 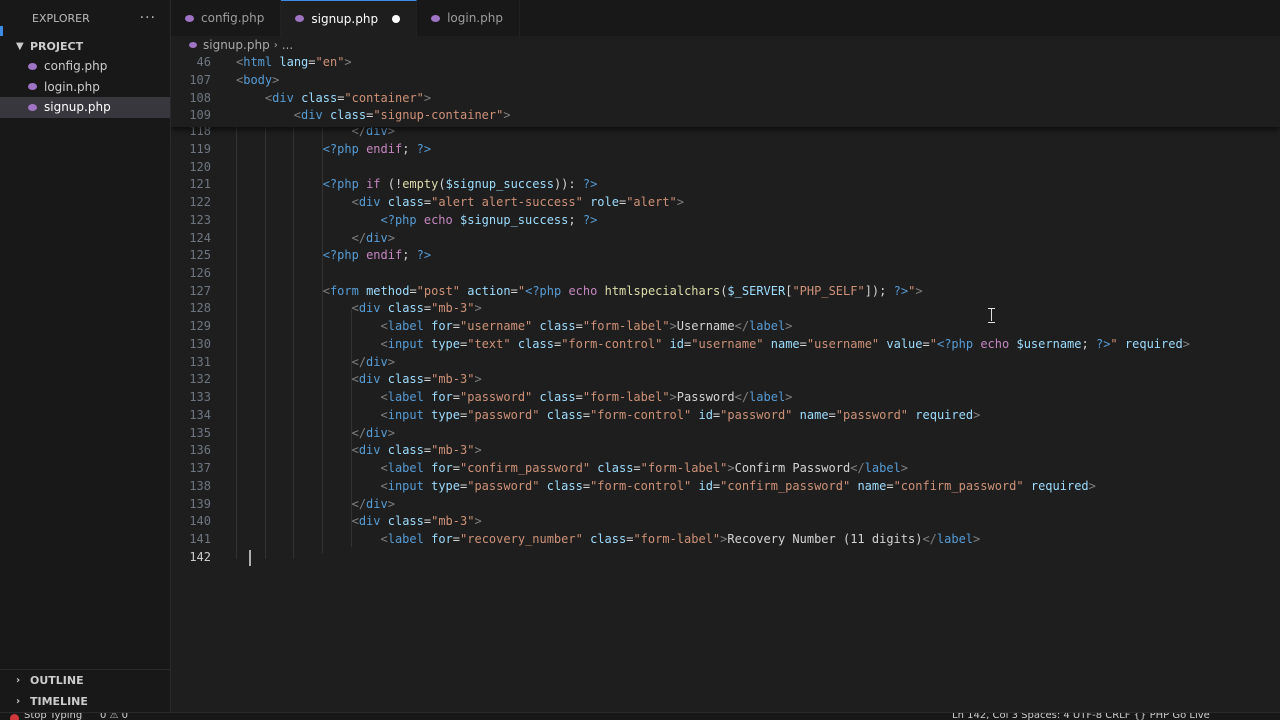 I want to click on line-number: 142, so click(x=200, y=557).